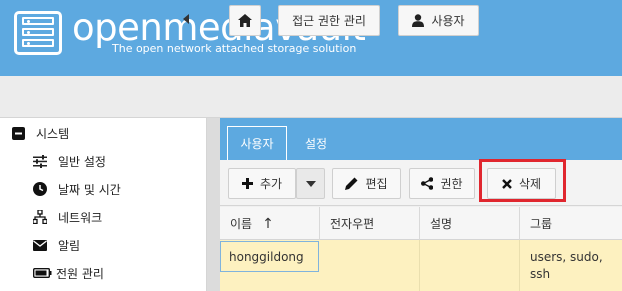 The image size is (622, 291). I want to click on sidebar-item-label: 일반 설정, so click(82, 161).